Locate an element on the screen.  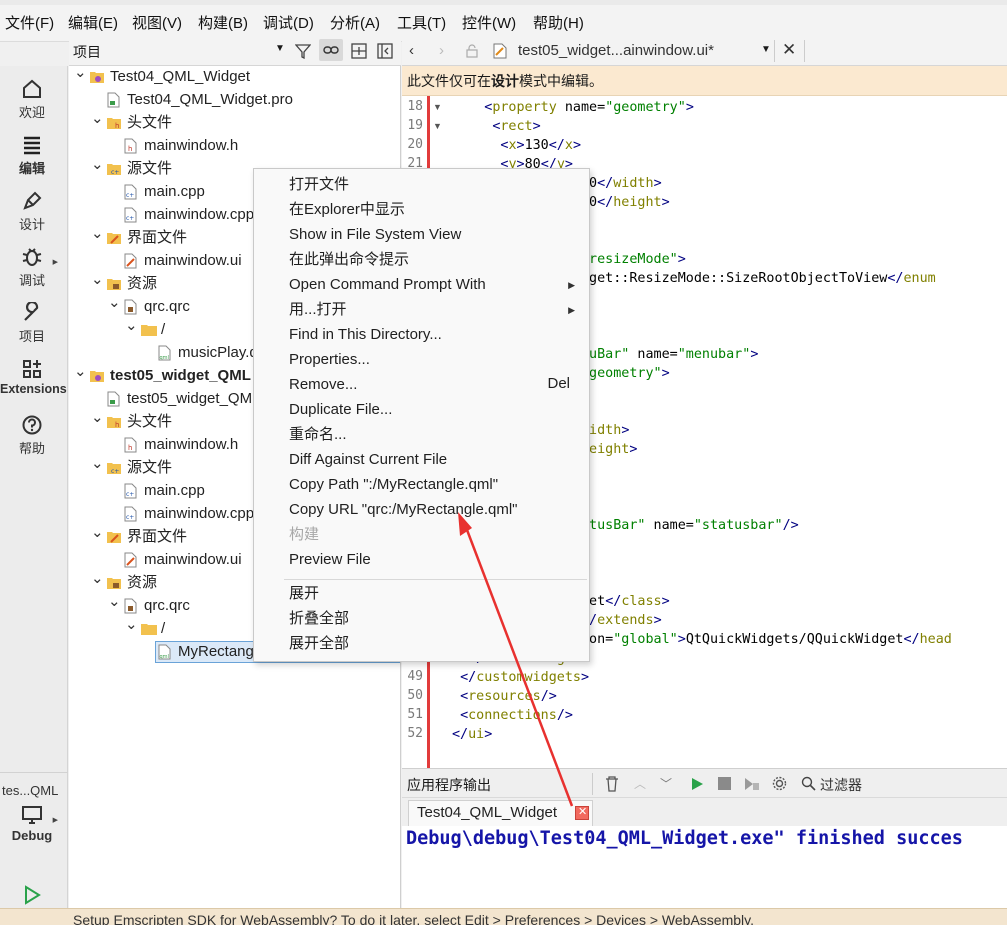
ui-file-icon is located at coordinates (131, 261).